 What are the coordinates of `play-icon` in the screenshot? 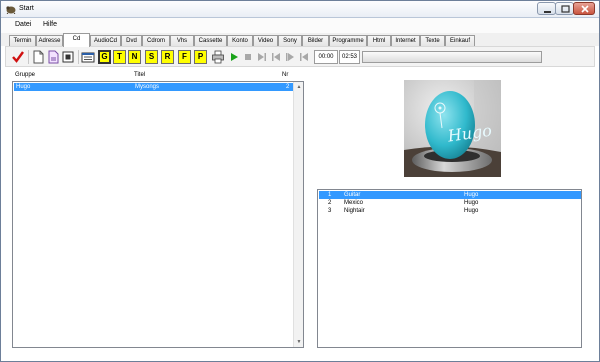 It's located at (234, 57).